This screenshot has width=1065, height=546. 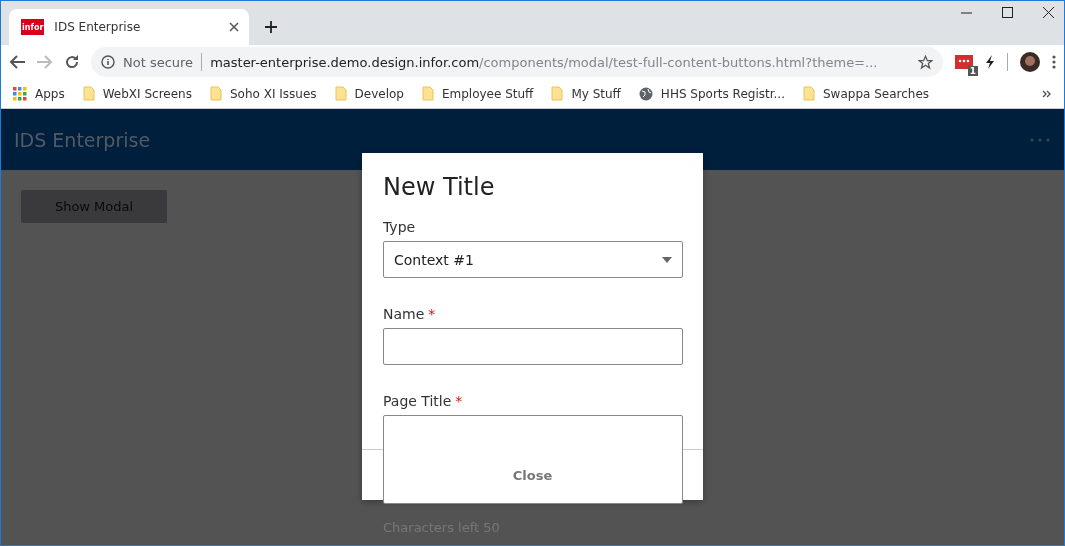 What do you see at coordinates (129, 27) in the screenshot?
I see `browser-tab: infor IDS Enterprise` at bounding box center [129, 27].